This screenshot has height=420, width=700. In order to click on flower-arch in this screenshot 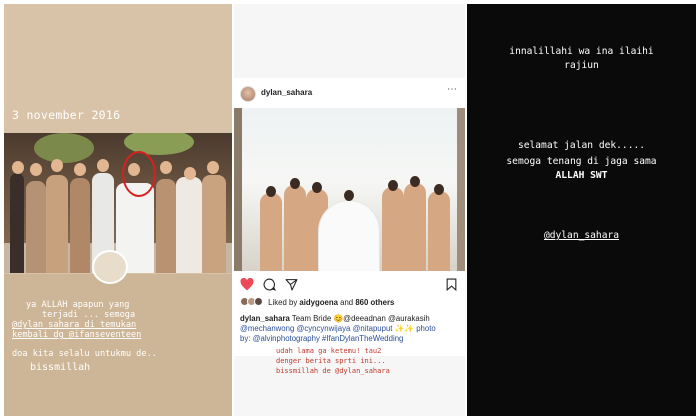, I will do `click(64, 148)`.